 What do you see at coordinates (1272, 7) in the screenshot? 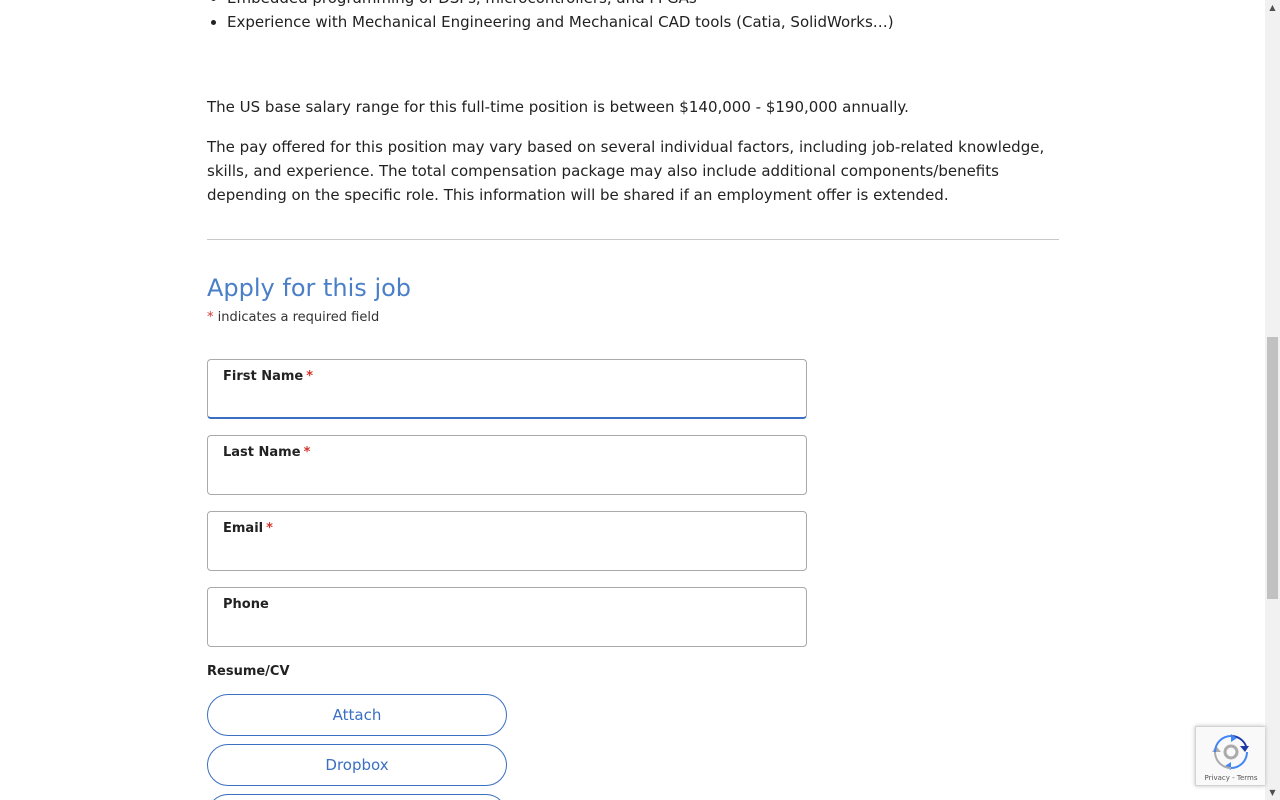
I see `triangle-up-icon: ▲` at bounding box center [1272, 7].